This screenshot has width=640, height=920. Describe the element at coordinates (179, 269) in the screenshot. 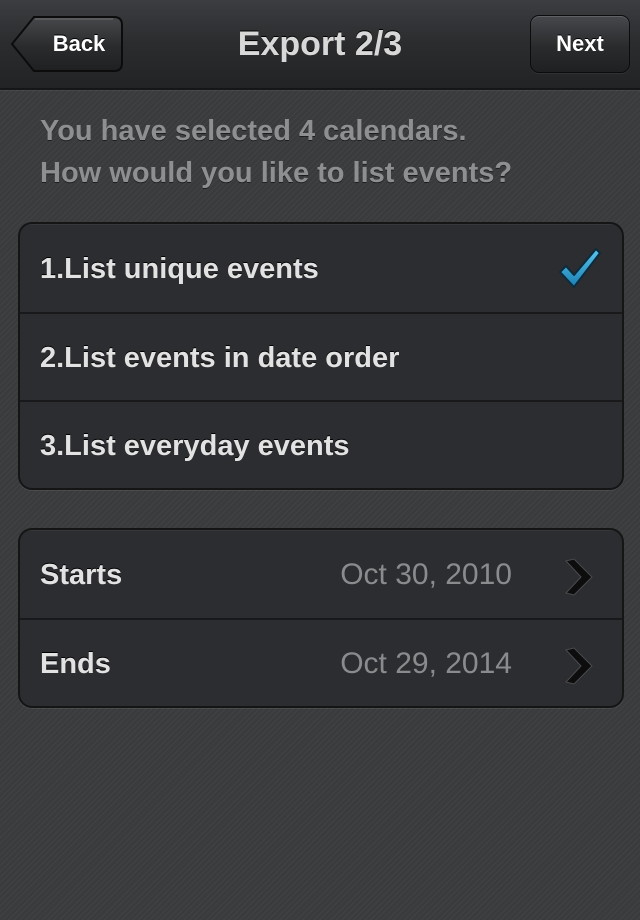

I see `option-label: 1.List unique events` at that location.